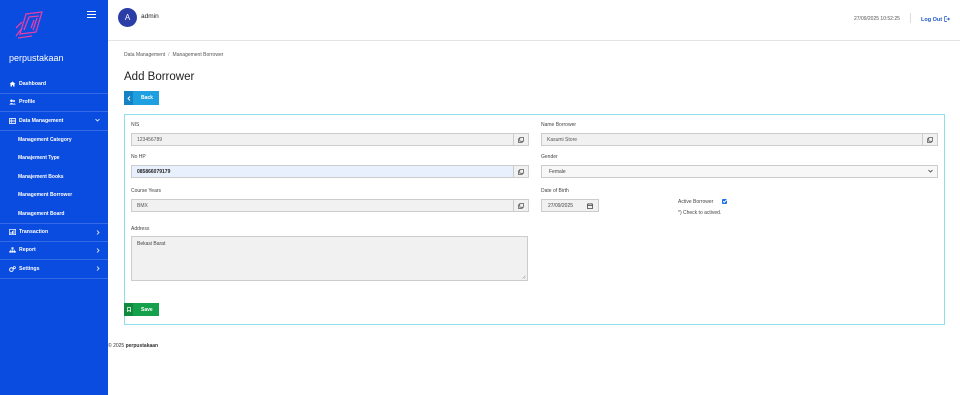 This screenshot has width=960, height=395. What do you see at coordinates (54, 214) in the screenshot?
I see `sidebar-subitem-management-board: Management Board` at bounding box center [54, 214].